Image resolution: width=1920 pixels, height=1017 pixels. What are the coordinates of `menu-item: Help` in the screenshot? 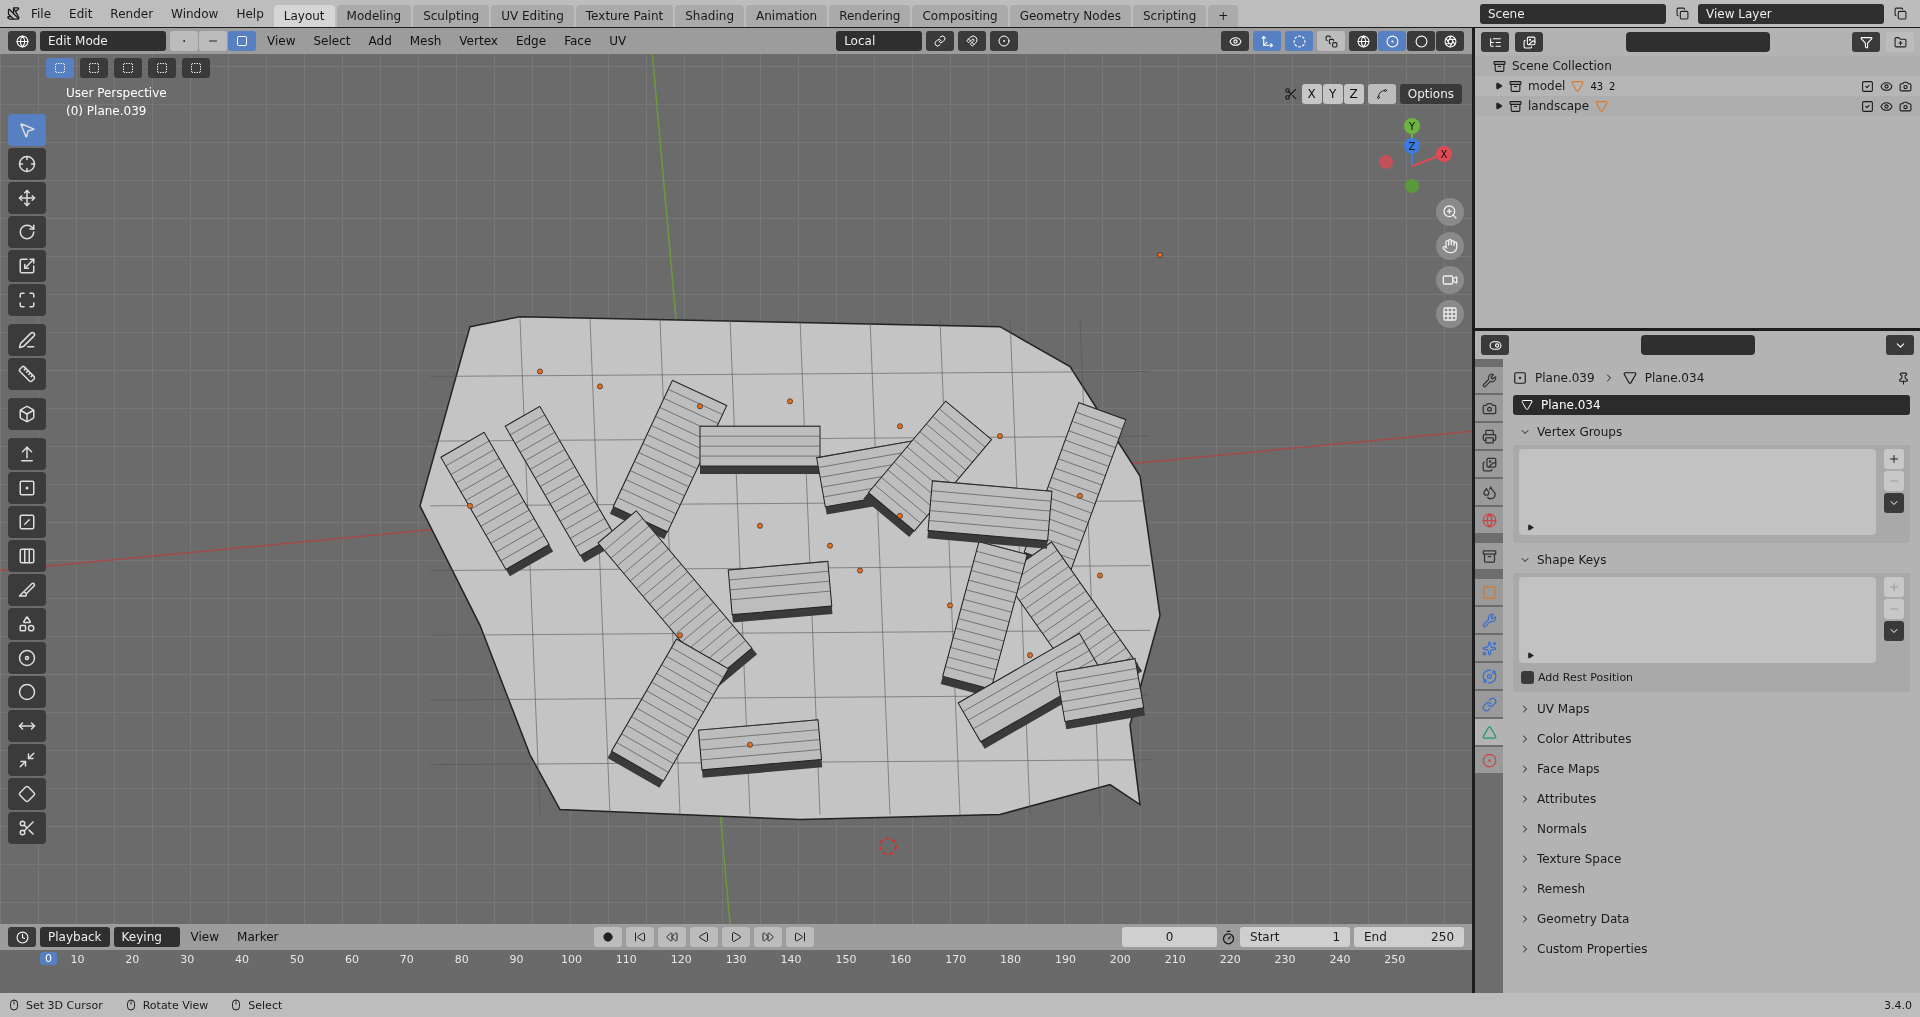 It's located at (250, 13).